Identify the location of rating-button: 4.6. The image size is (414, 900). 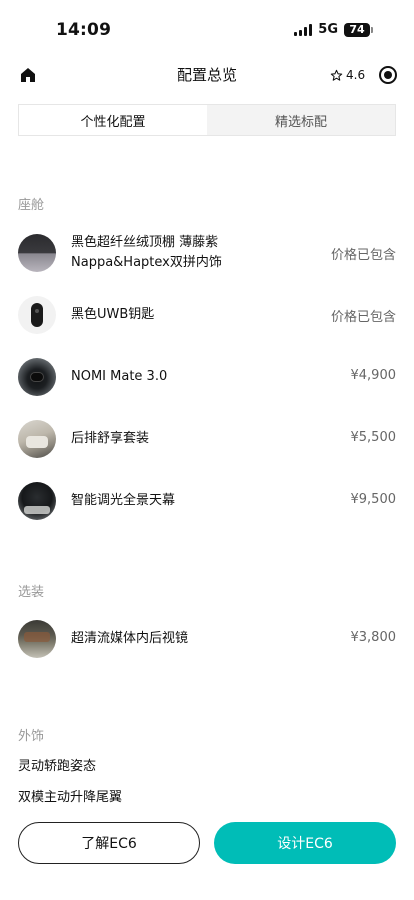
(347, 75).